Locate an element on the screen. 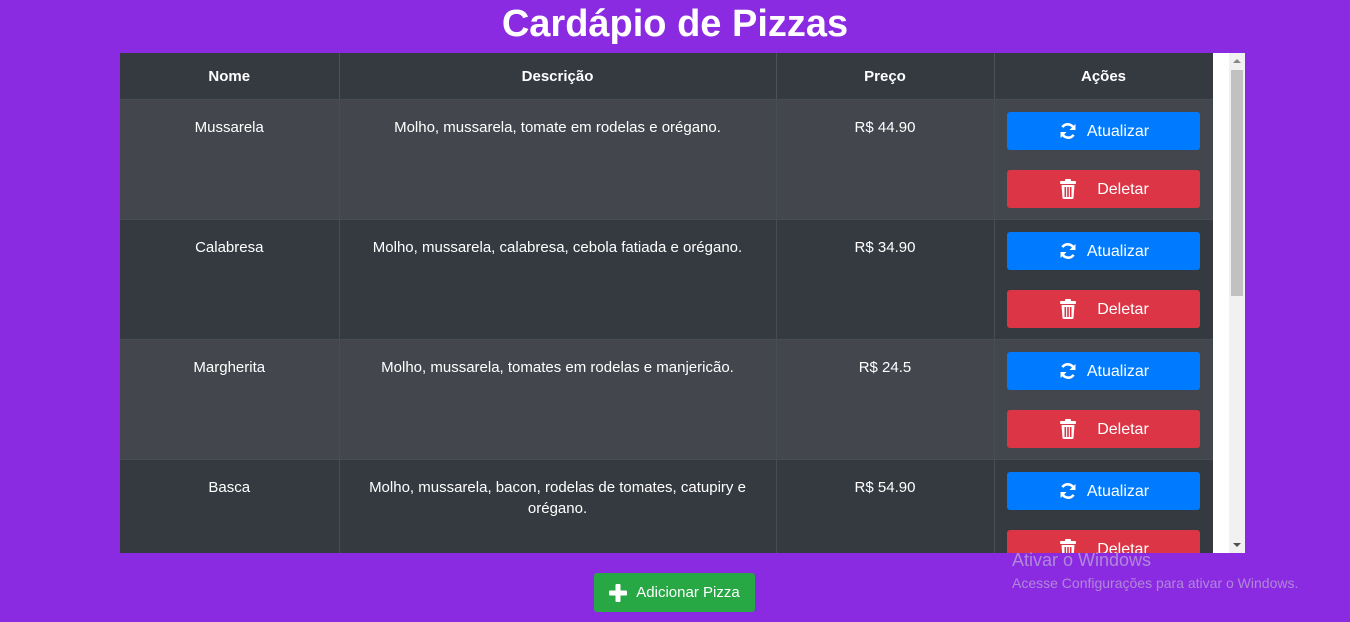 The image size is (1350, 622). pizza-name: Margherita is located at coordinates (230, 399).